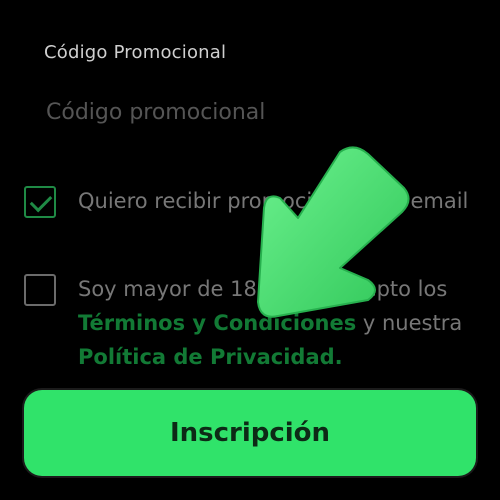 The image size is (500, 500). What do you see at coordinates (273, 201) in the screenshot?
I see `email-optin-label: Quiero recibir promociones por email` at bounding box center [273, 201].